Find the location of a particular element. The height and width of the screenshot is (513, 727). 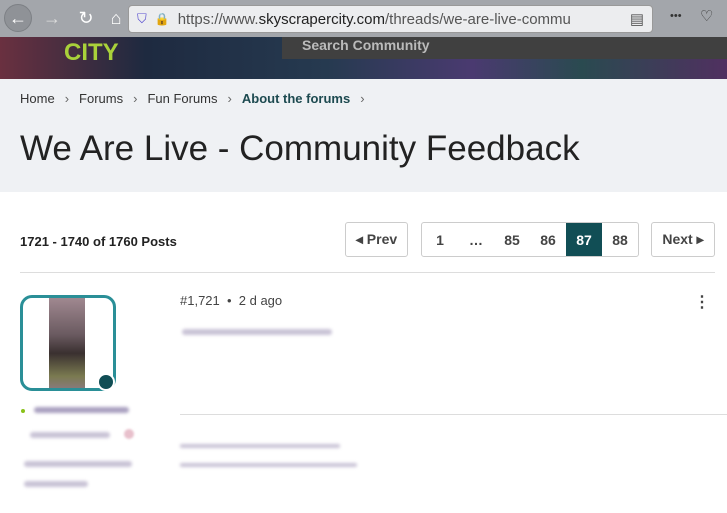

search-input: Search Community is located at coordinates (504, 48).